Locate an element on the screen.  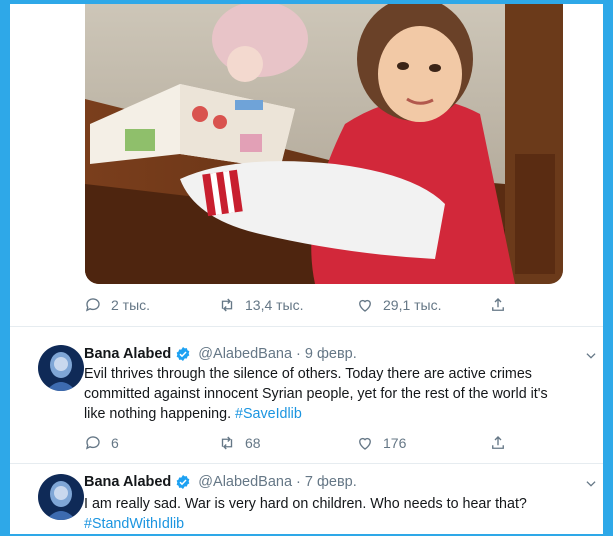
retweet-button: 13,4 тыс. is located at coordinates (261, 305).